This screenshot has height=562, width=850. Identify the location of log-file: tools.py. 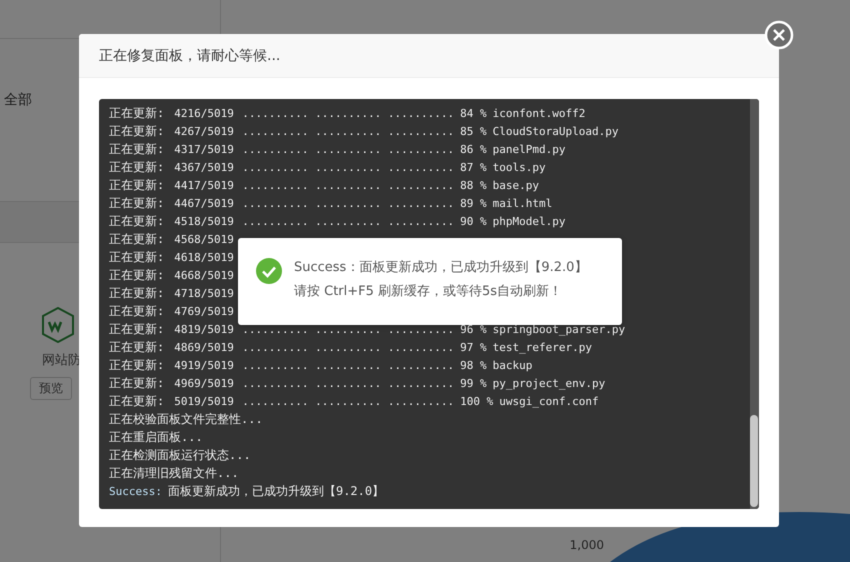
(519, 167).